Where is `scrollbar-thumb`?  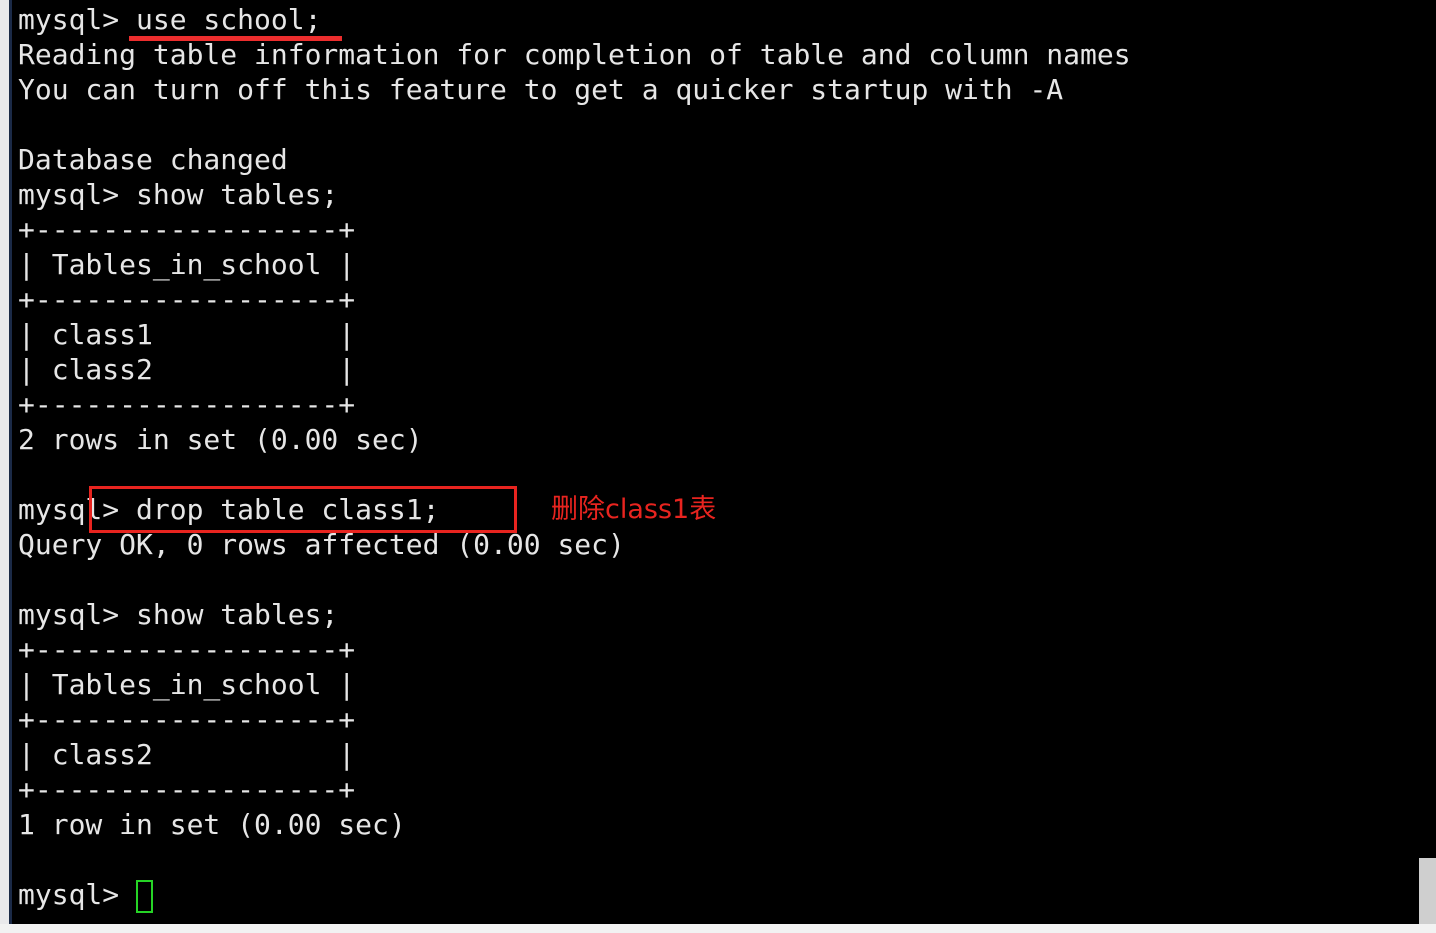 scrollbar-thumb is located at coordinates (1427, 891).